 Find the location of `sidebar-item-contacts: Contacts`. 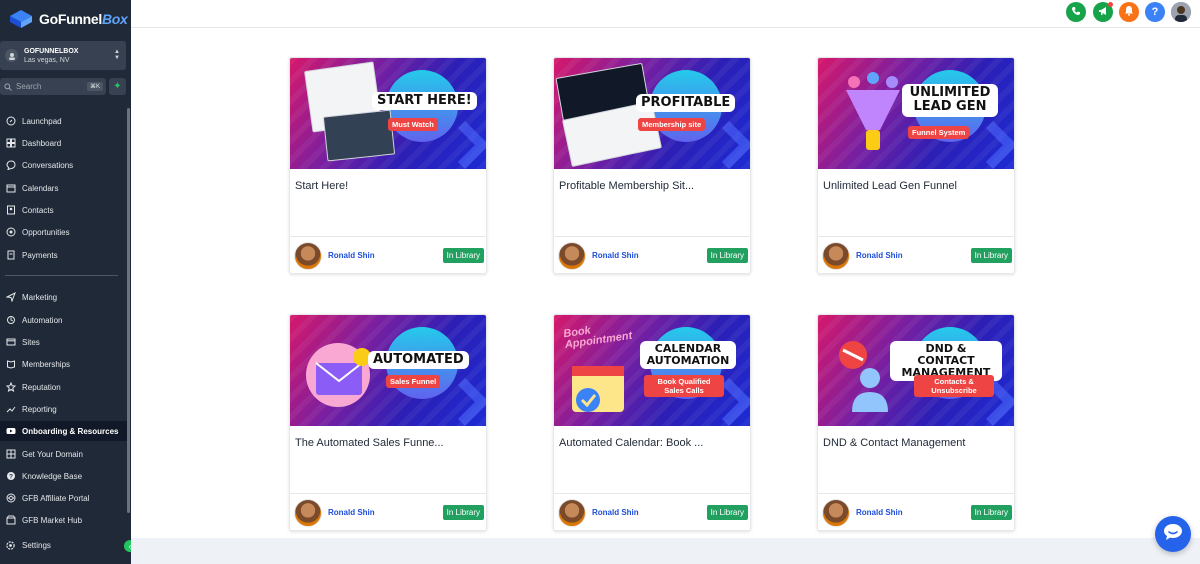

sidebar-item-contacts: Contacts is located at coordinates (64, 210).